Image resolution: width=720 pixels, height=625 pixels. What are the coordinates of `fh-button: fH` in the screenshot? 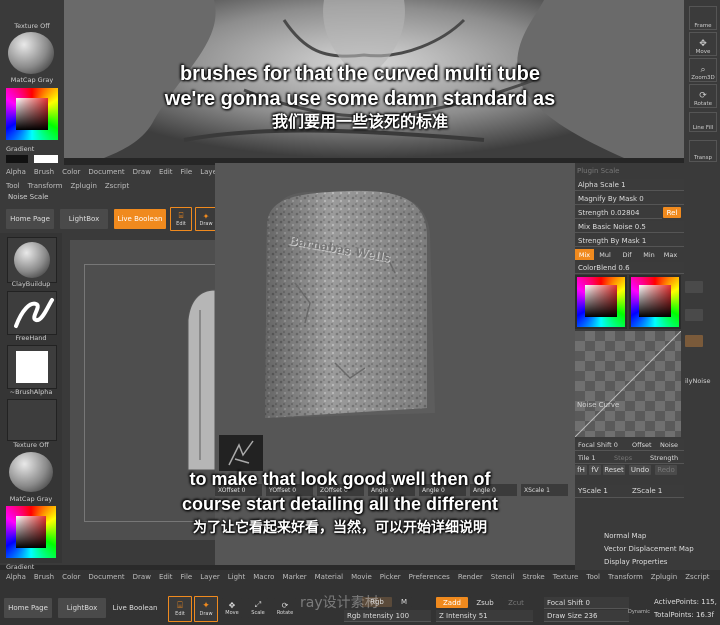 It's located at (581, 470).